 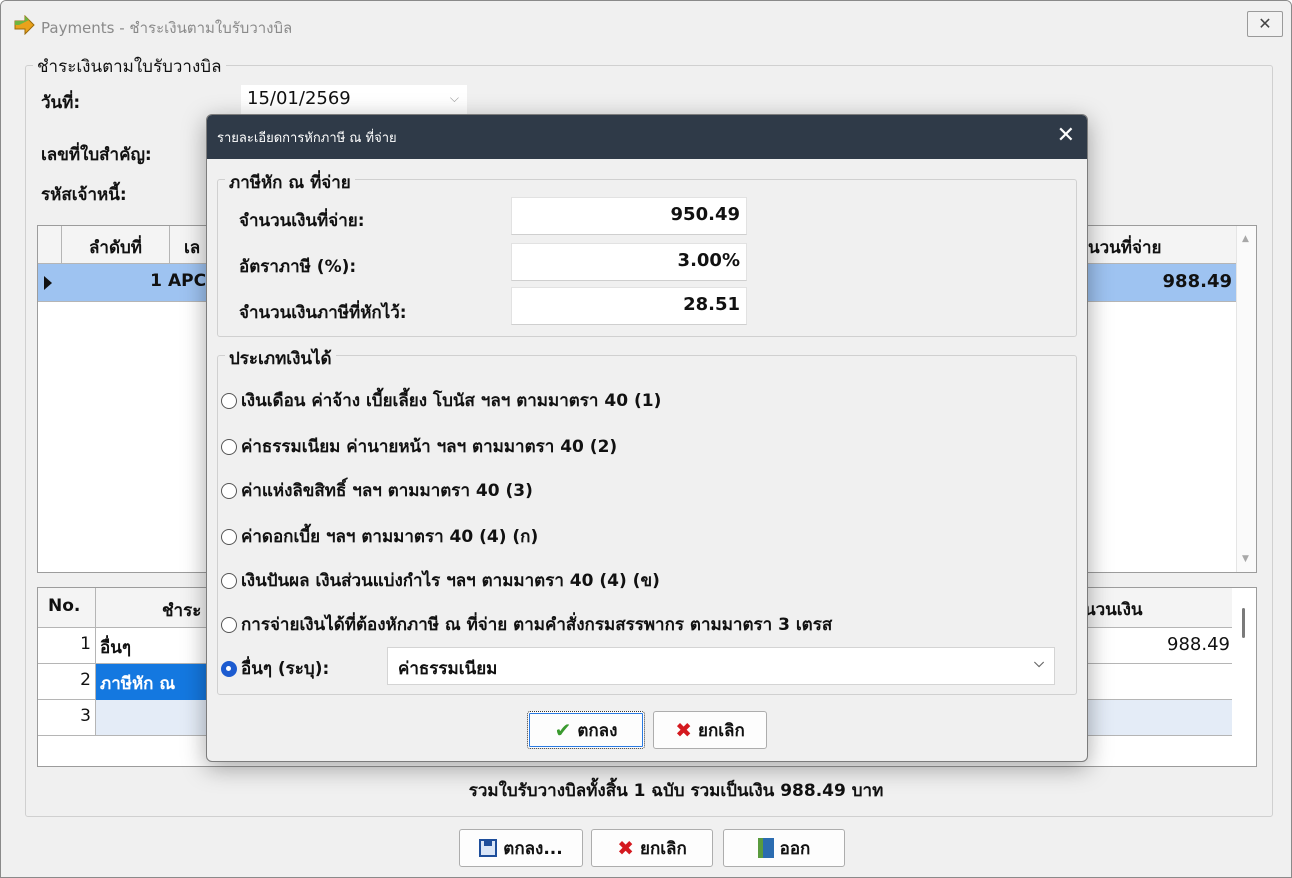 I want to click on row-seq: 1, so click(x=156, y=281).